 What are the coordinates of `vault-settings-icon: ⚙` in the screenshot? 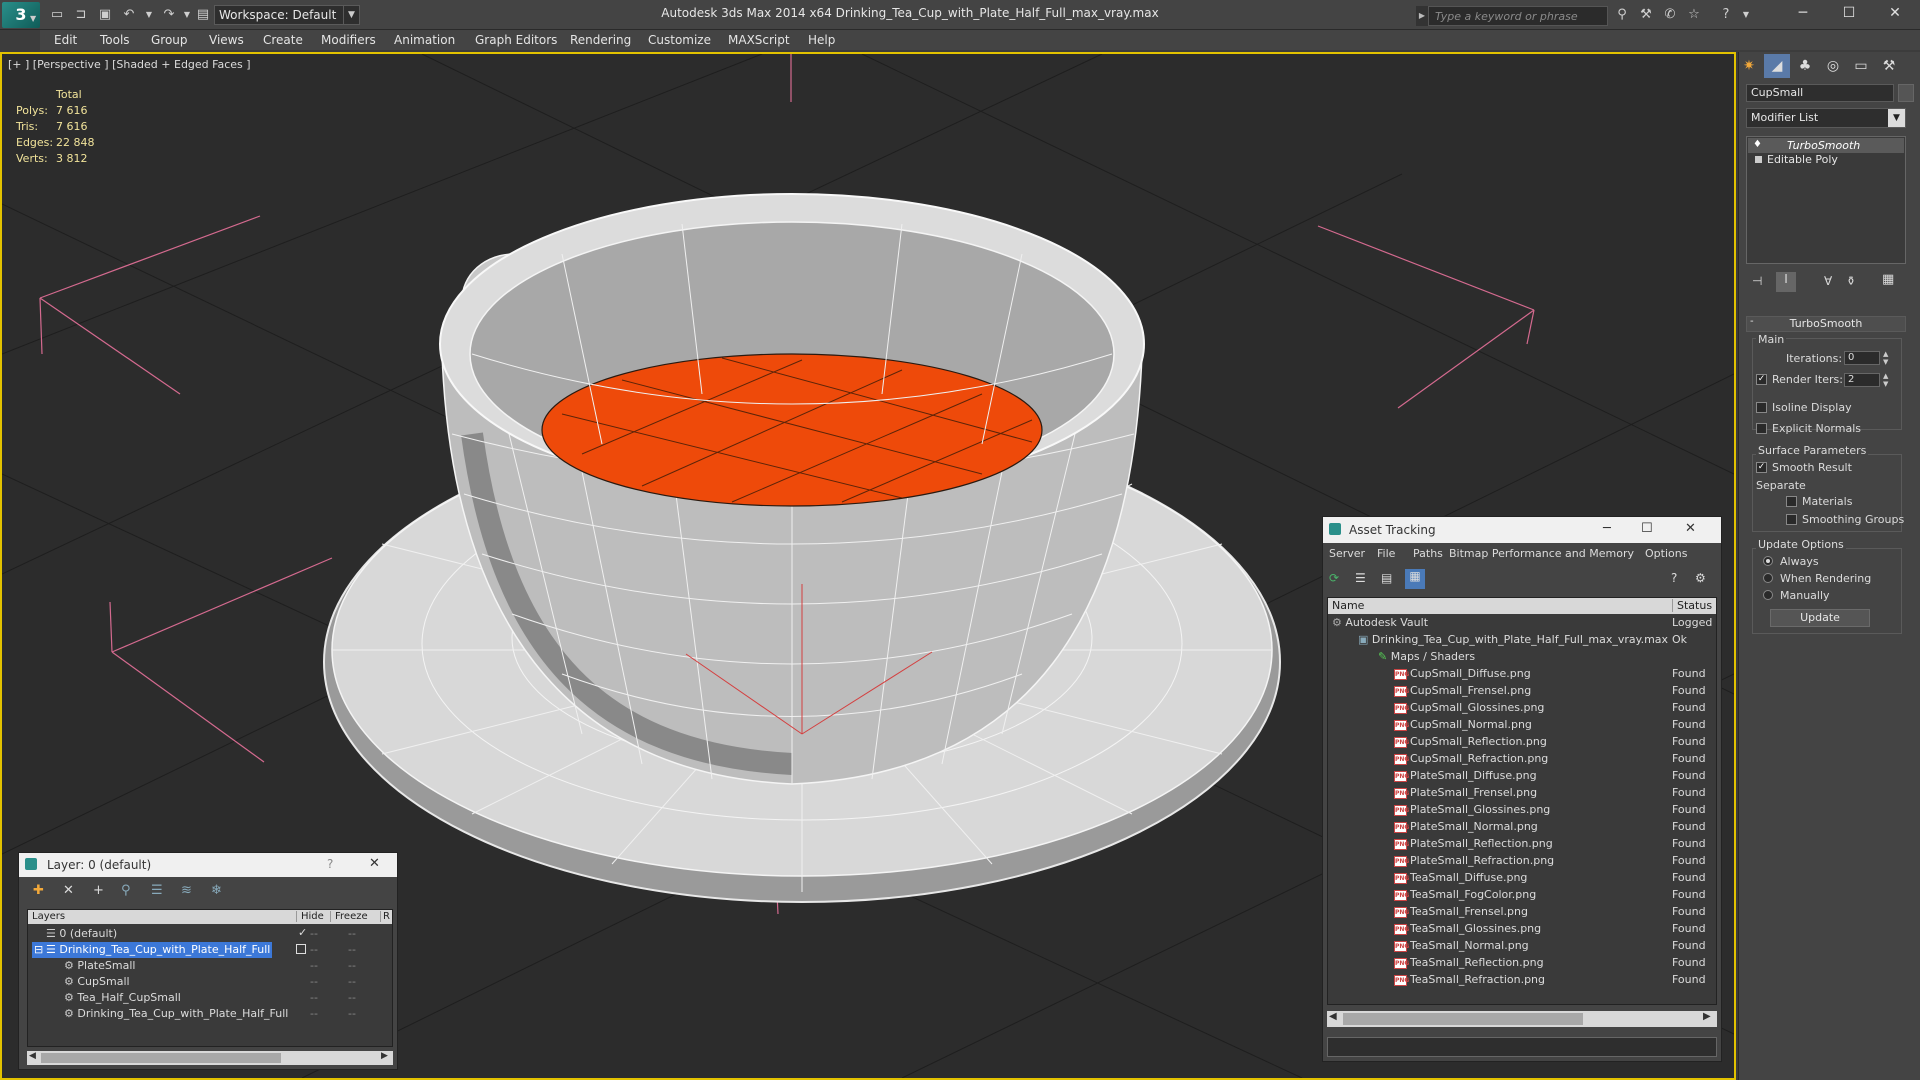 It's located at (1703, 579).